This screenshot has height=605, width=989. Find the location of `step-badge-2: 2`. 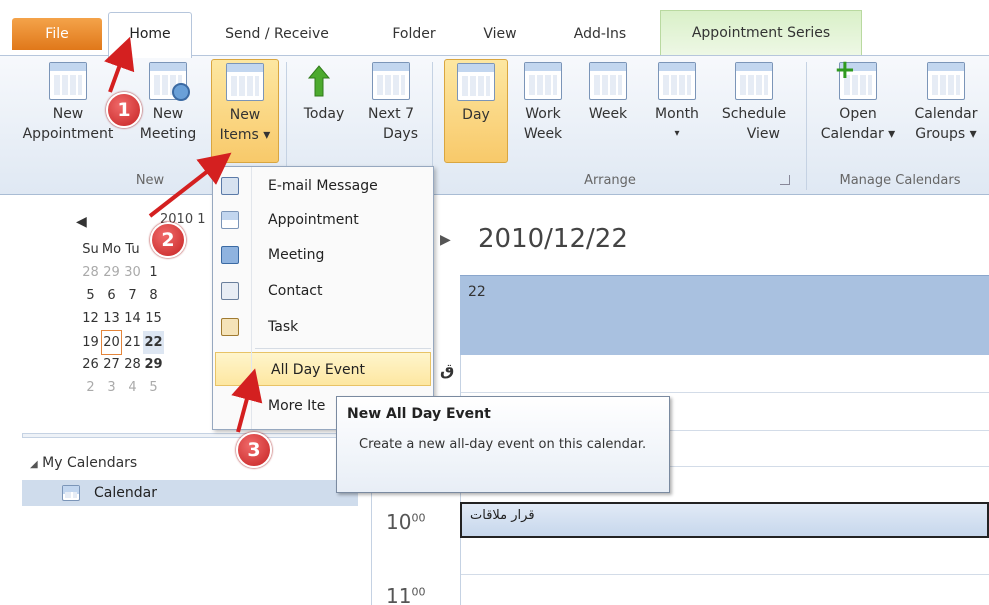

step-badge-2: 2 is located at coordinates (168, 240).